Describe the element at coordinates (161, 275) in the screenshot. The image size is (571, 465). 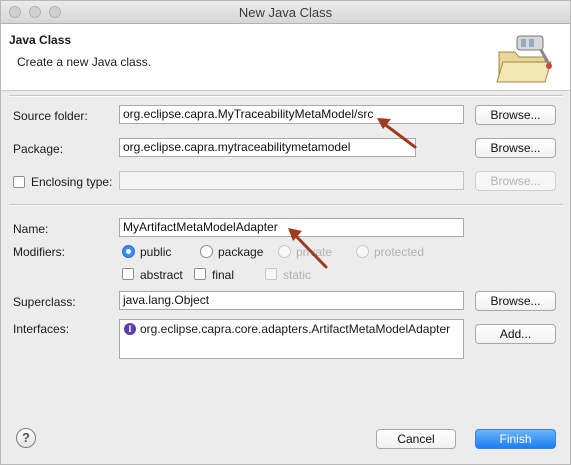
I see `modifier-abstract-label: abstract` at that location.